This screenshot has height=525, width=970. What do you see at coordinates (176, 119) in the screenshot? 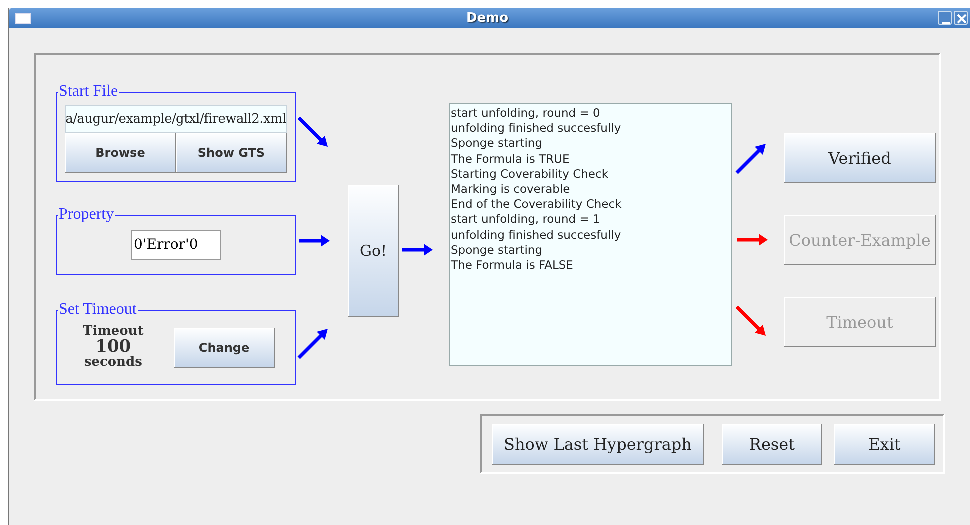
I see `file-path-field: a/augur/example/gtxl/firewall2.xml` at bounding box center [176, 119].